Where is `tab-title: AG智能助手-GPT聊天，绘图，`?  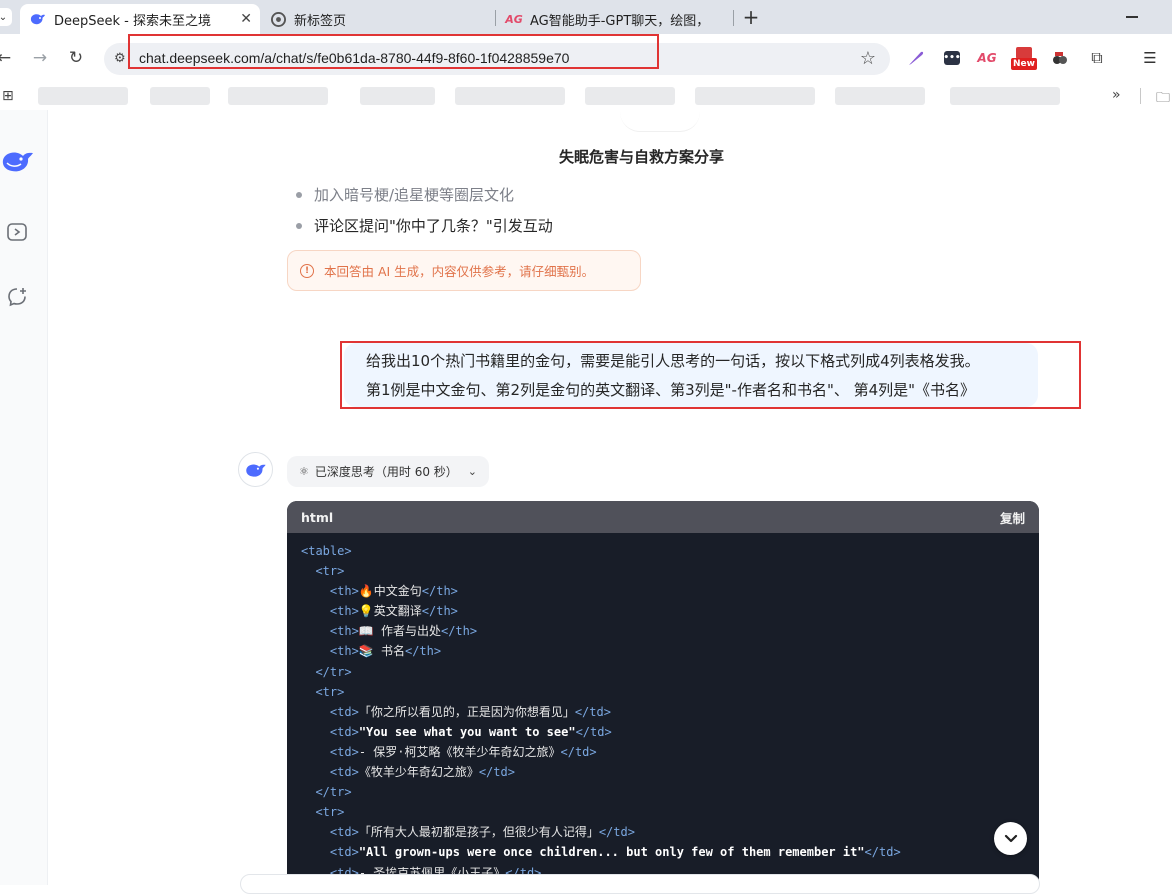
tab-title: AG智能助手-GPT聊天，绘图， is located at coordinates (620, 21).